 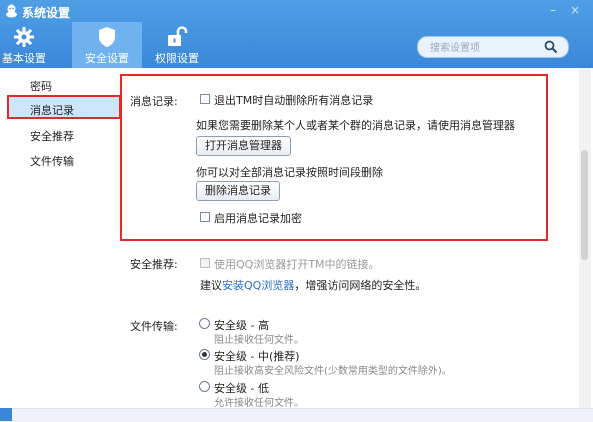 What do you see at coordinates (238, 191) in the screenshot?
I see `delete-message-record-button: 删除消息记录` at bounding box center [238, 191].